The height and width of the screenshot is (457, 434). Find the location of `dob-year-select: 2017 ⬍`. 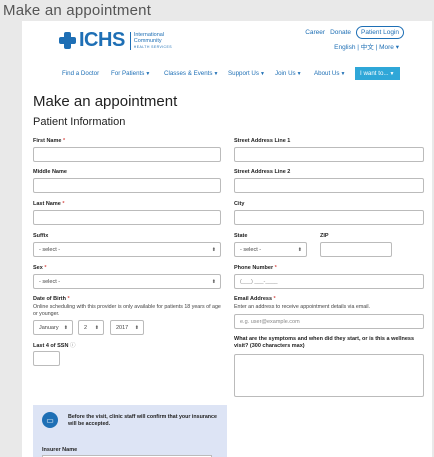

dob-year-select: 2017 ⬍ is located at coordinates (127, 327).